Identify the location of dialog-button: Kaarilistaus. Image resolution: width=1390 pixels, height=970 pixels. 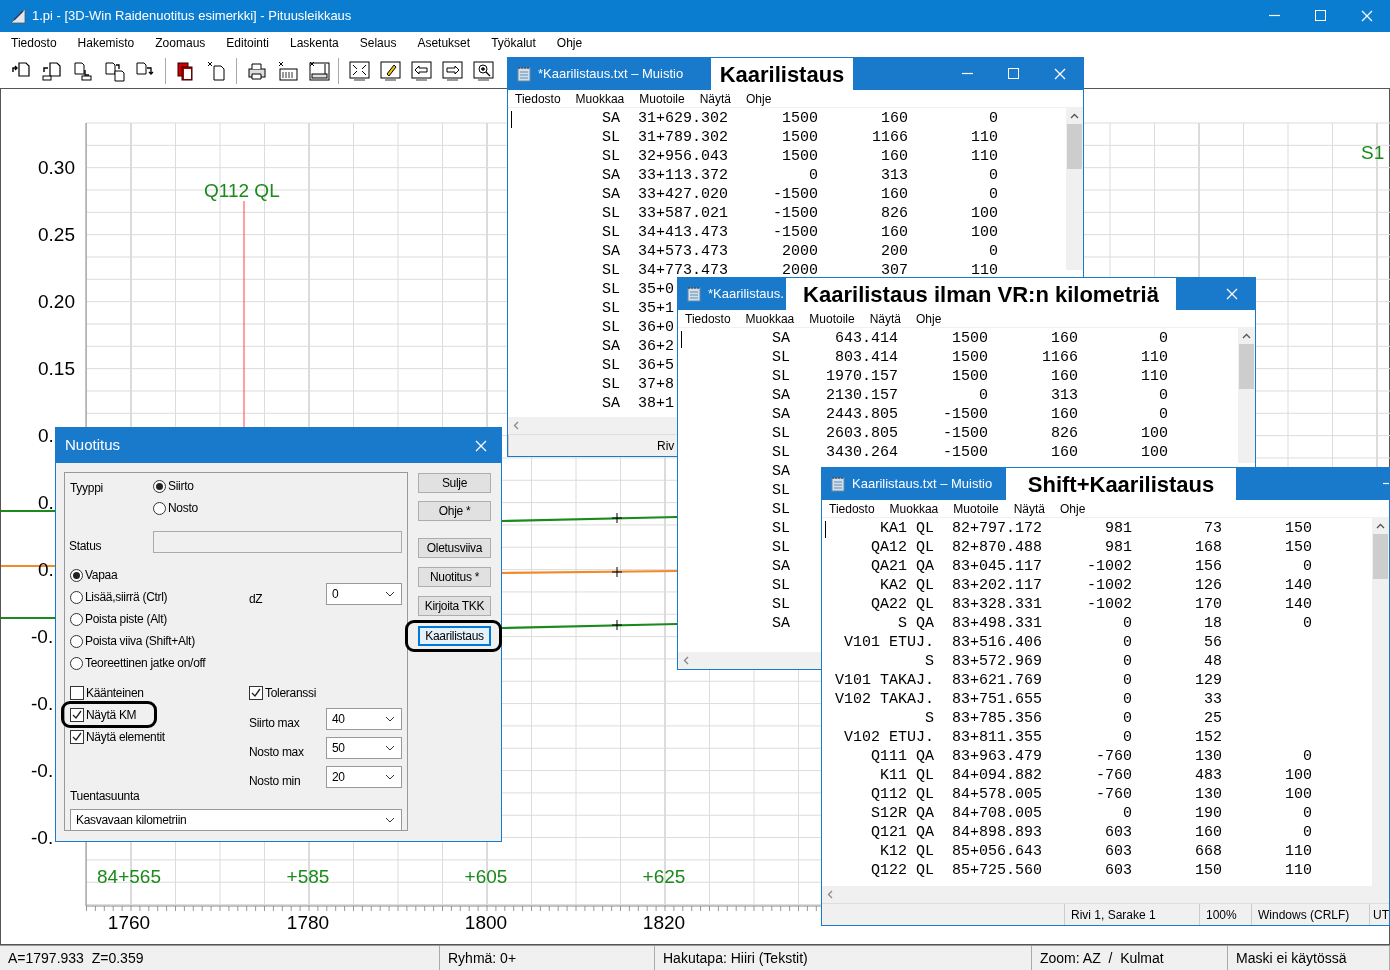
(454, 636).